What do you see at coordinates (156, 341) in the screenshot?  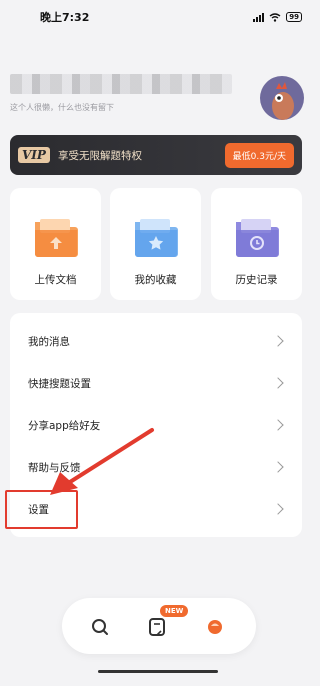 I see `menu-item-messages: 我的消息` at bounding box center [156, 341].